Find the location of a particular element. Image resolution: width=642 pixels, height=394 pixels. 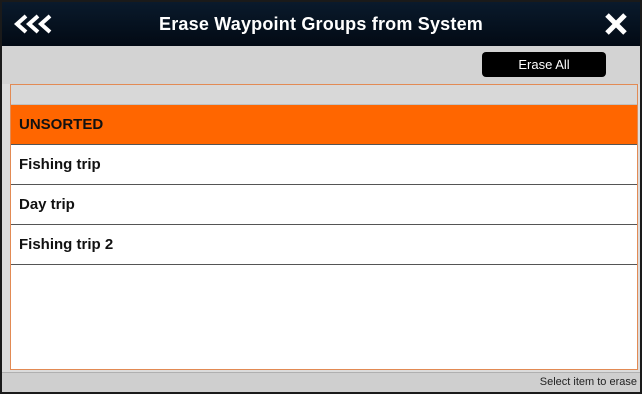

status-bar: Select item to erase is located at coordinates (321, 382).